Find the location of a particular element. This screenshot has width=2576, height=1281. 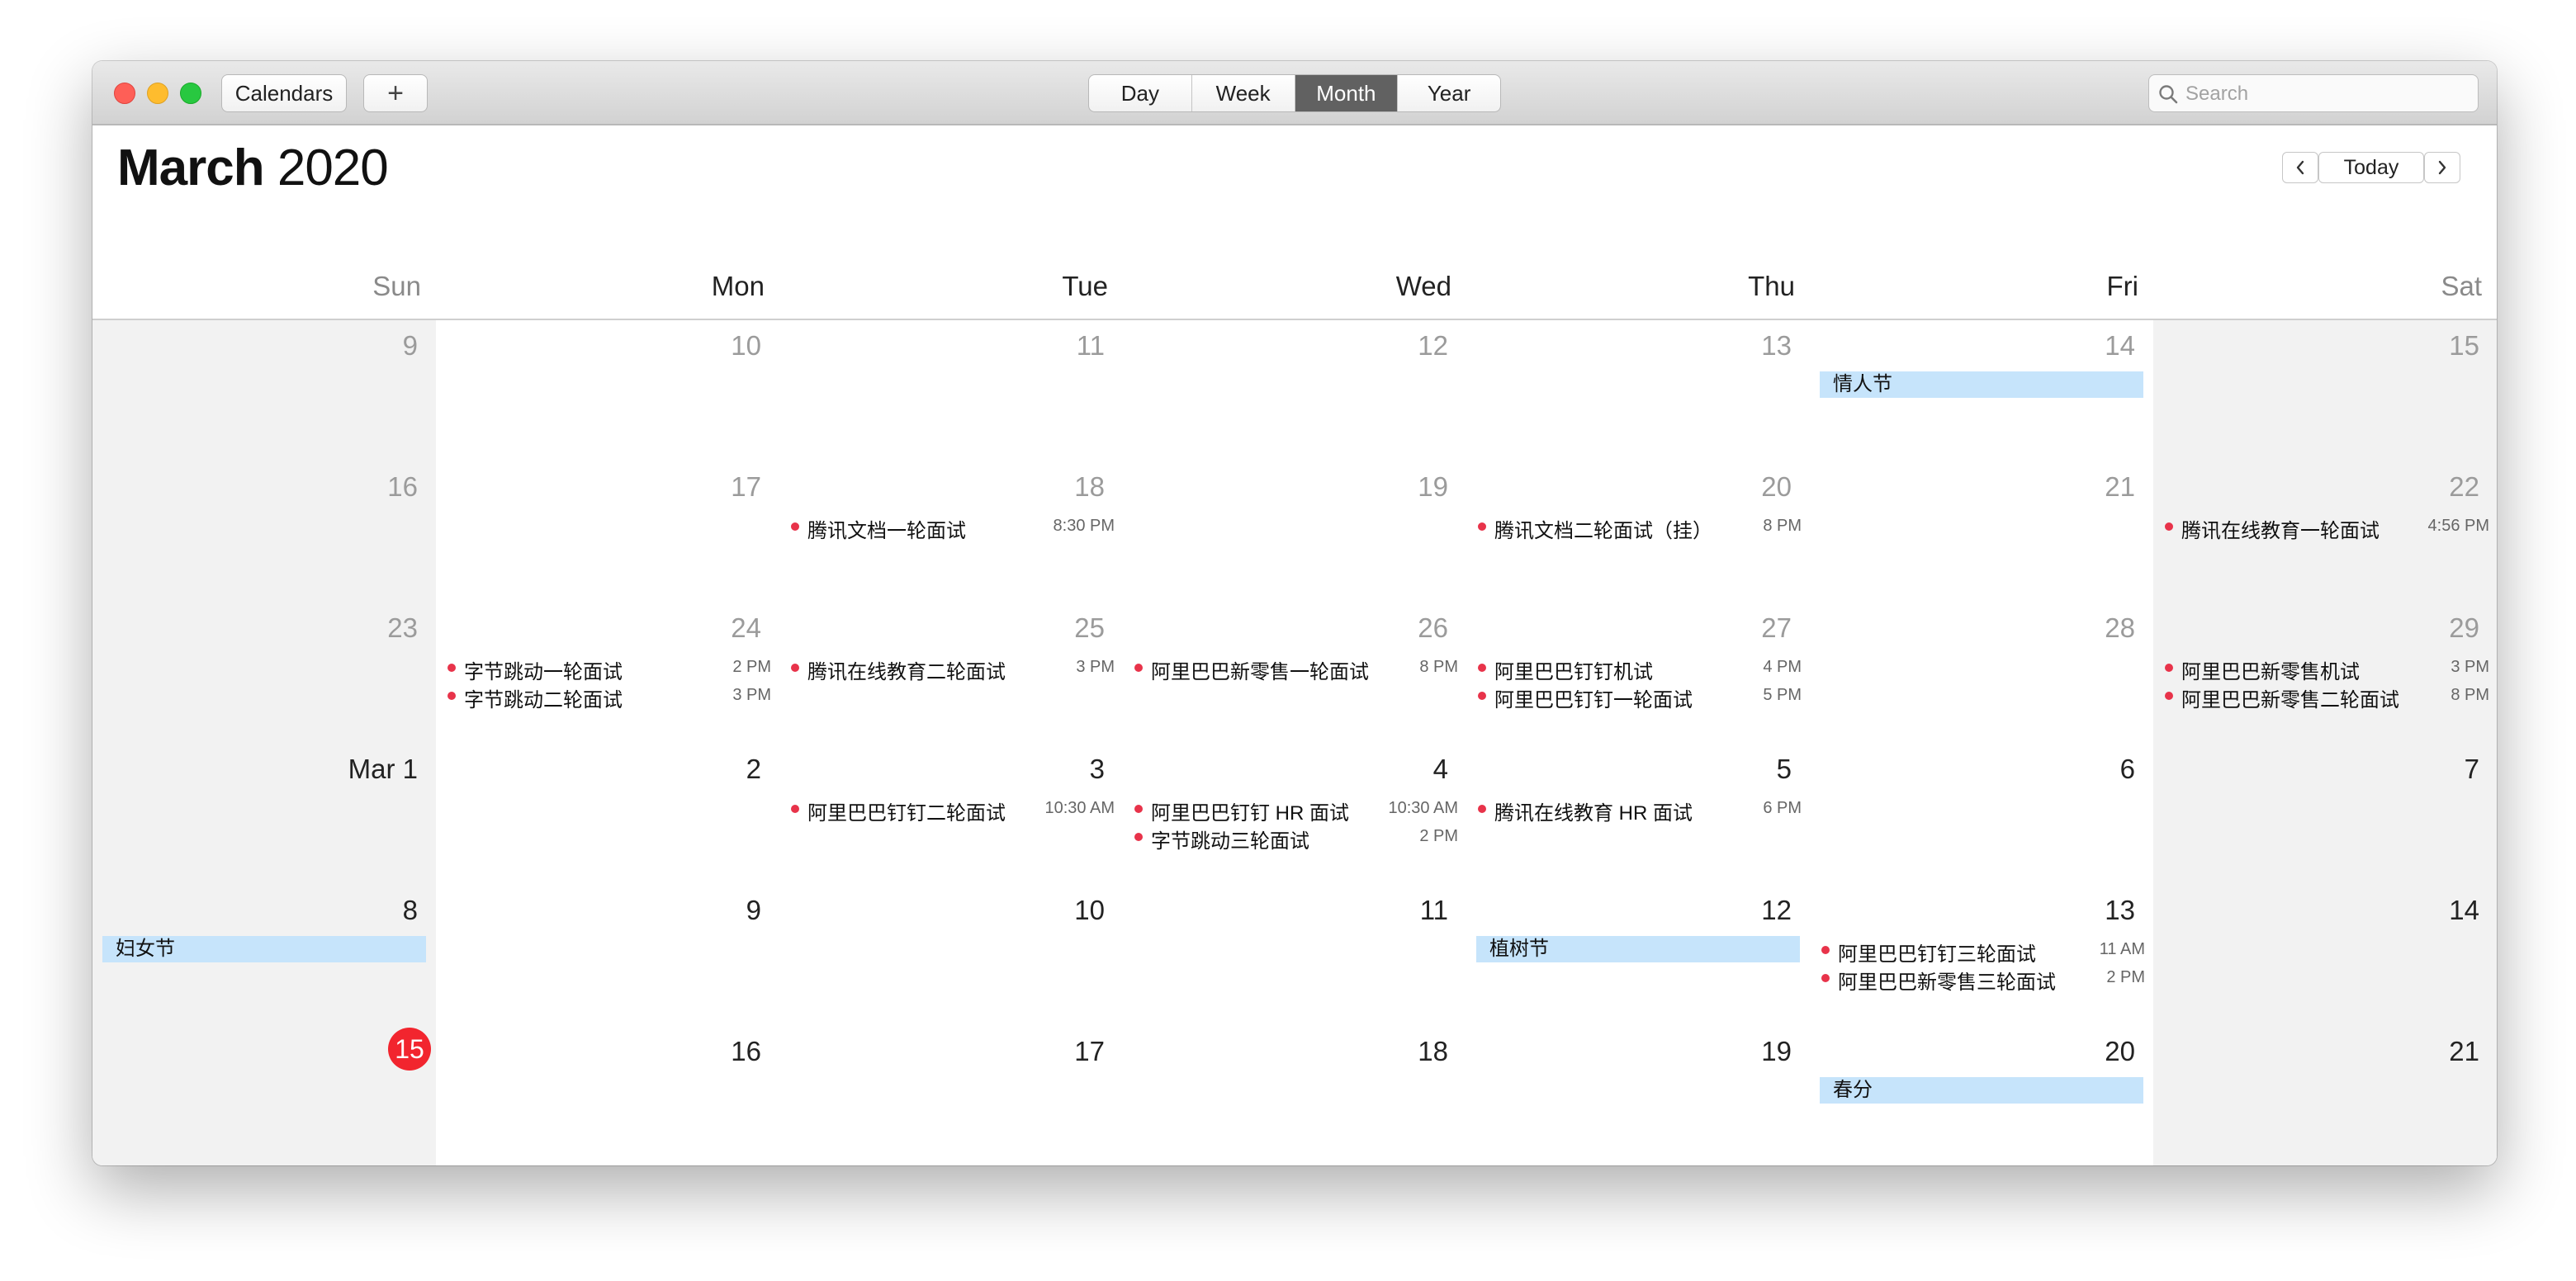

all-day-event: 春分 is located at coordinates (1981, 1090).